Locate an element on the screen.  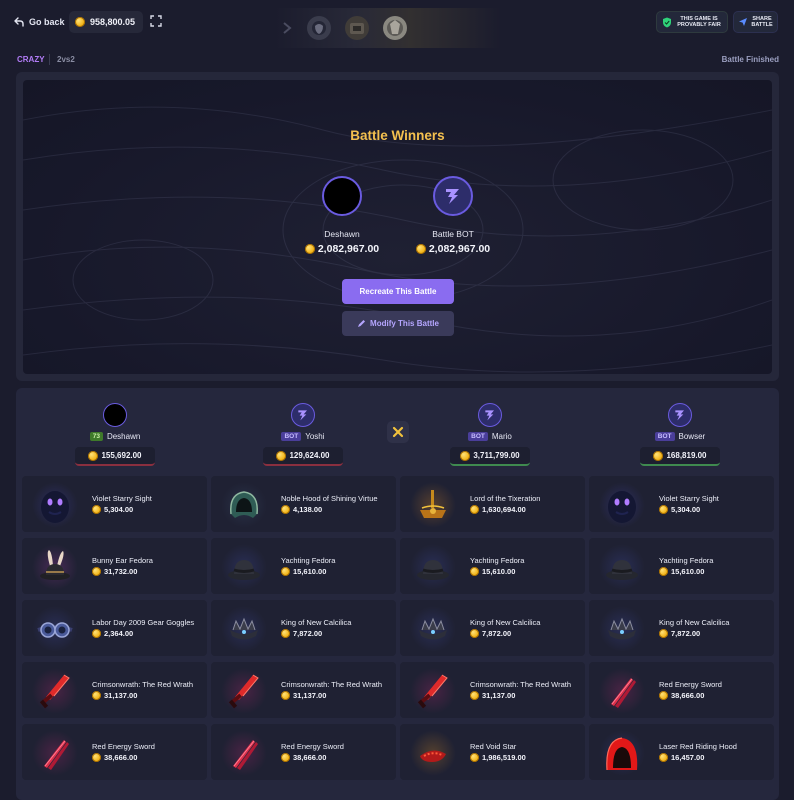
item-value-text: 4,138.00 is located at coordinates (308, 509).